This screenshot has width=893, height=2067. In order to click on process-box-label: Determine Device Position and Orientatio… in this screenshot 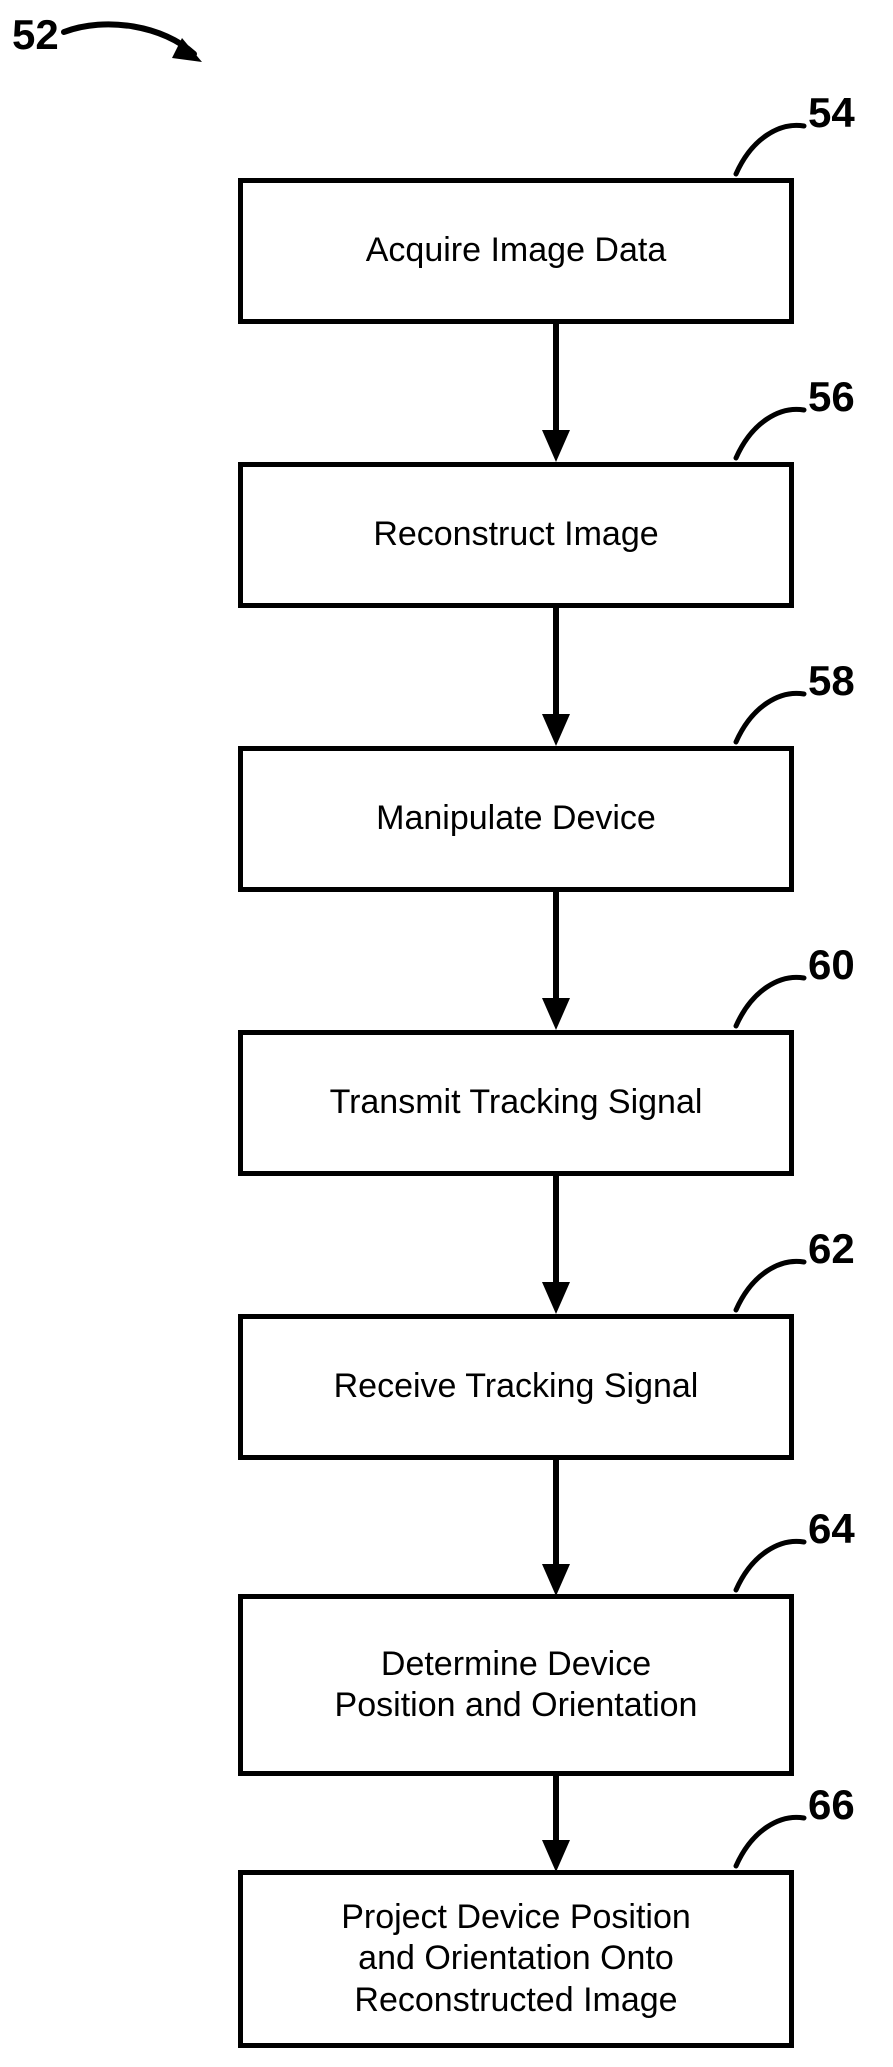, I will do `click(516, 1684)`.